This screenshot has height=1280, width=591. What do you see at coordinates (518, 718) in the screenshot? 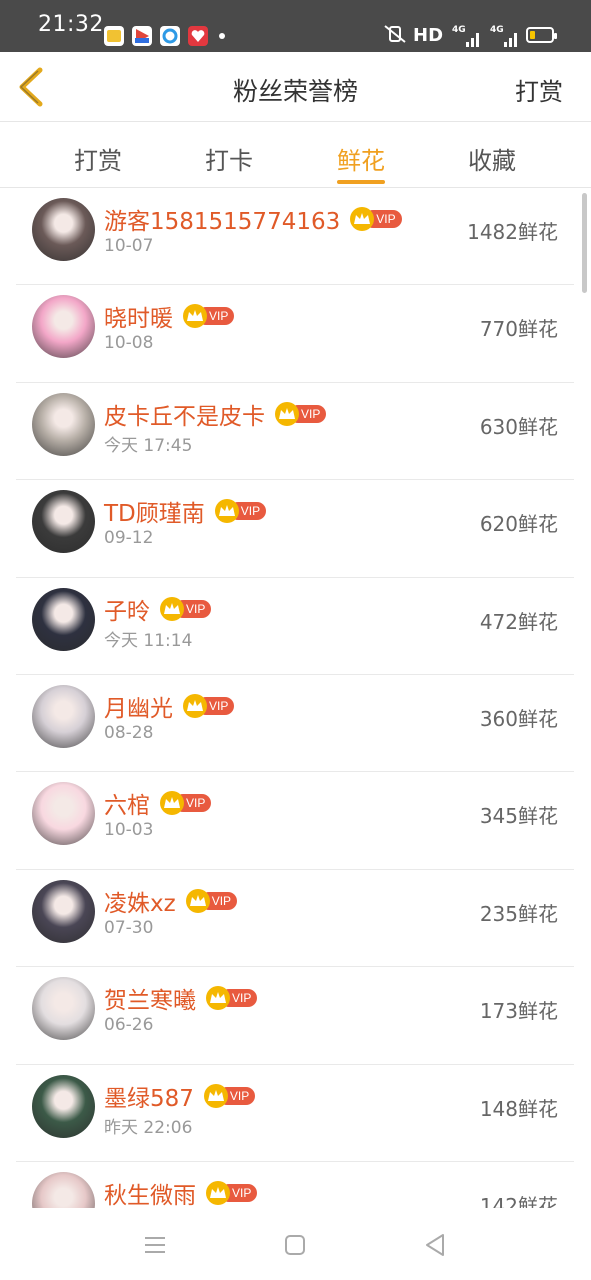
I see `flower-count: 360鲜花` at bounding box center [518, 718].